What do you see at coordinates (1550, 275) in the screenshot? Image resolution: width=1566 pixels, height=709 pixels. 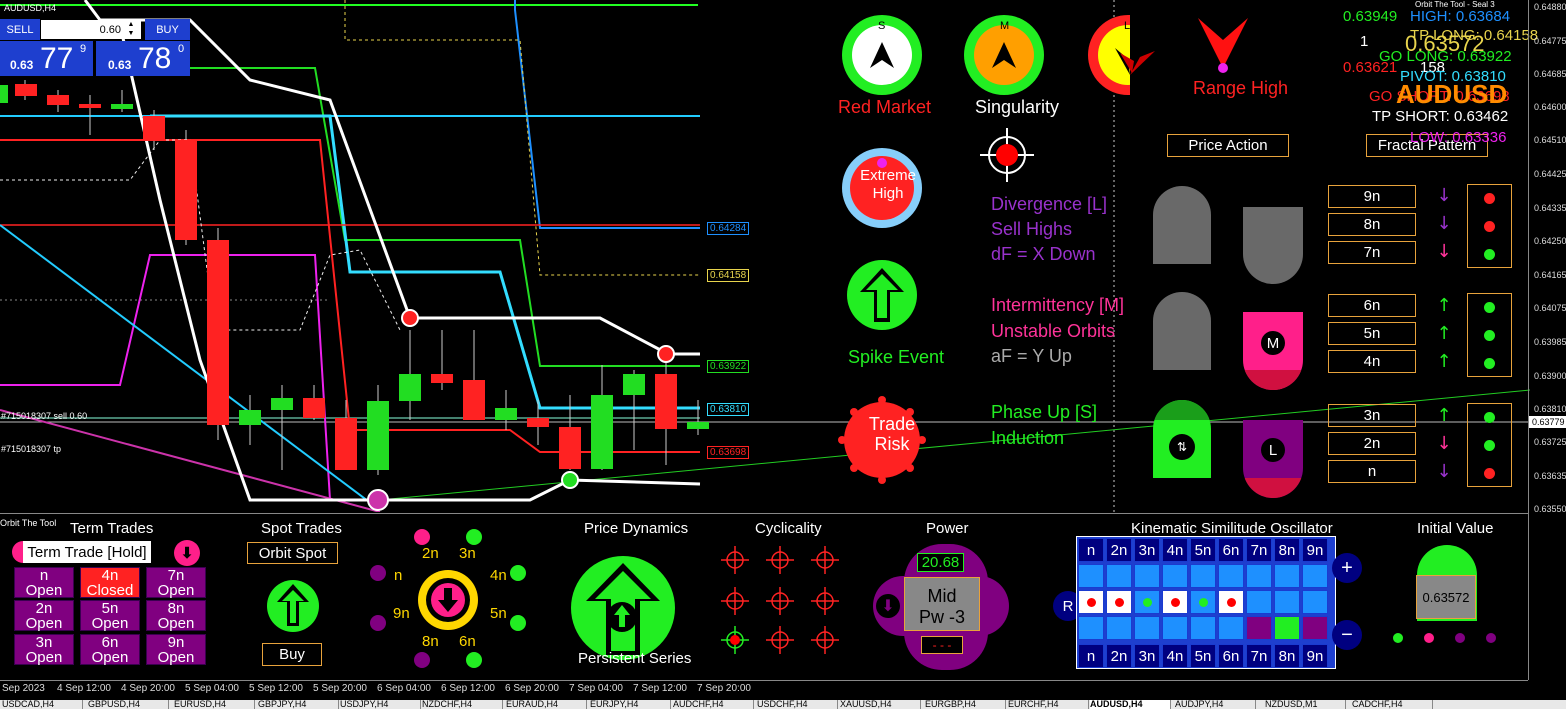 I see `price-axis-label: 0.64165` at bounding box center [1550, 275].